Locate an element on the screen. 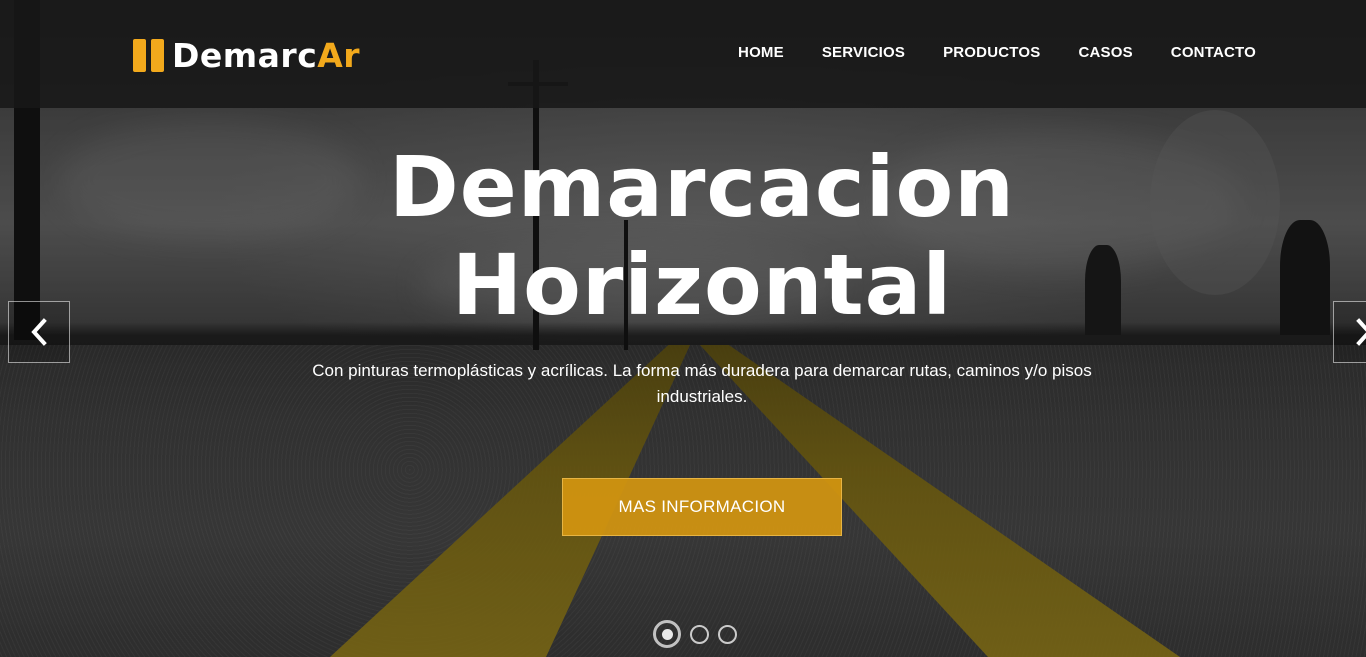  carousel-next-button is located at coordinates (1349, 332).